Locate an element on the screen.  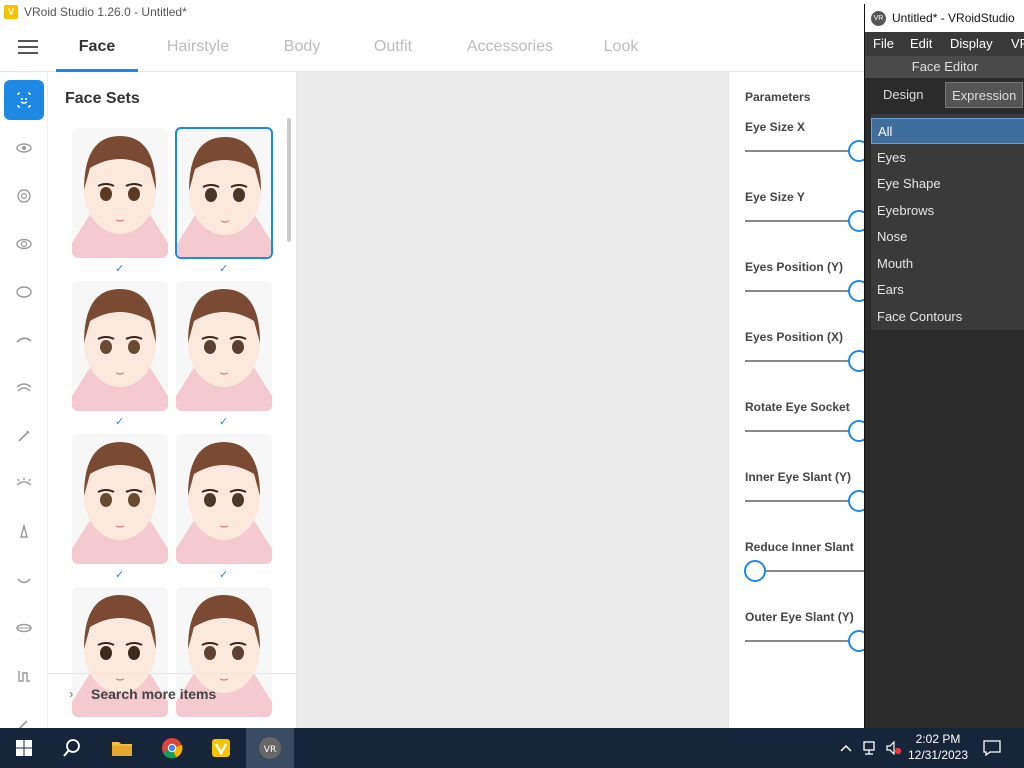
face-editor-tabs: Design Expression is located at coordinates (944, 97).